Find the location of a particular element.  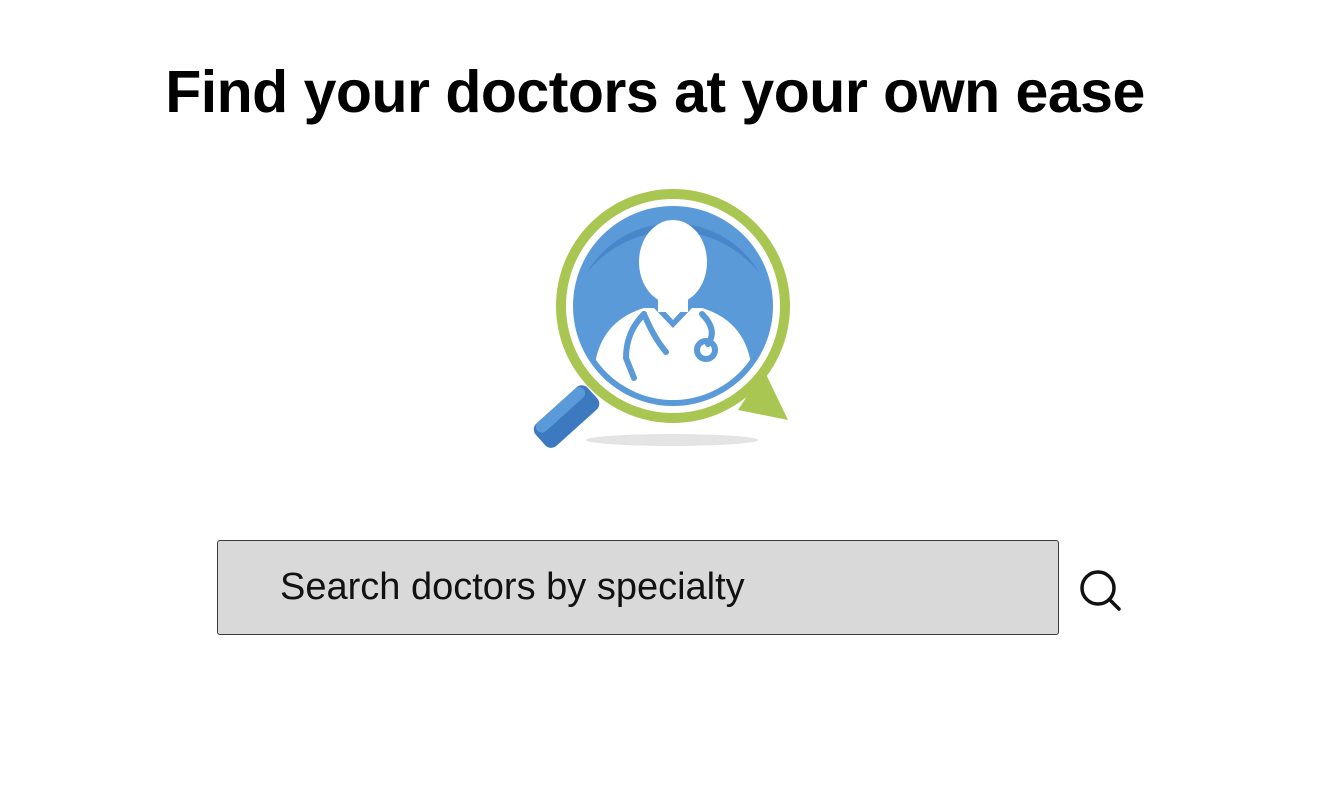

search-button is located at coordinates (1100, 590).